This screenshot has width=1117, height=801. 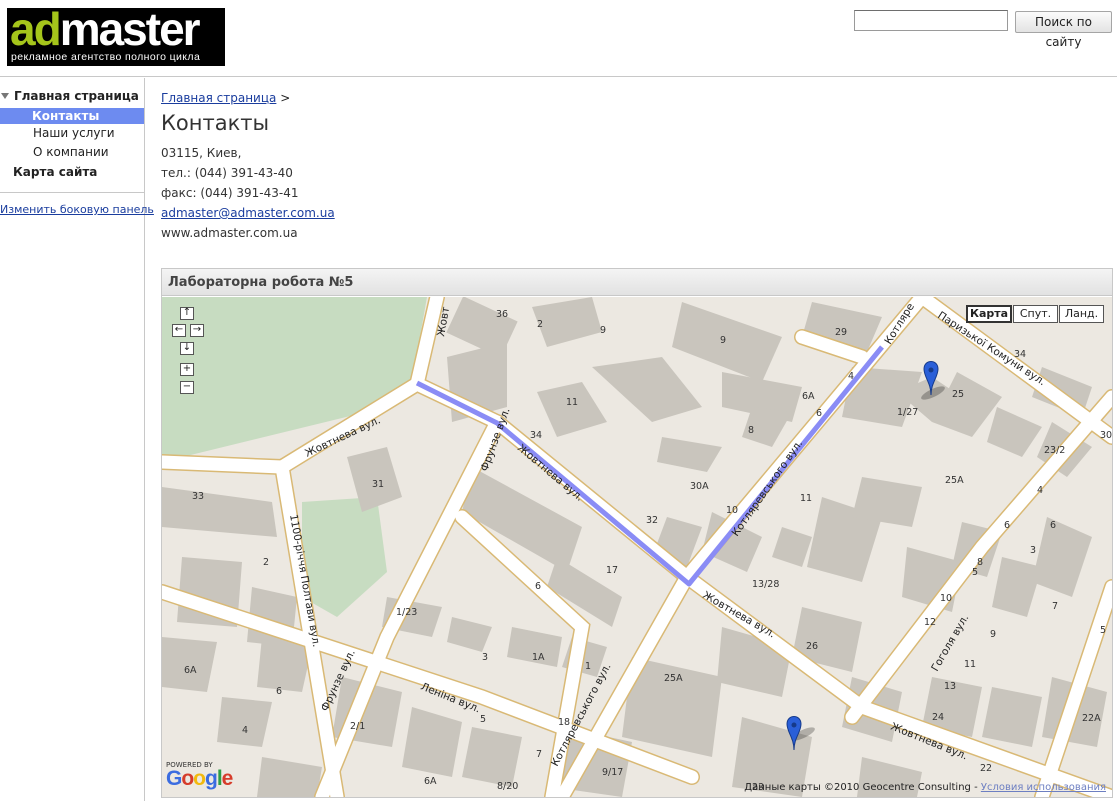 What do you see at coordinates (218, 98) in the screenshot?
I see `breadcrumb-home-link: Главная страница` at bounding box center [218, 98].